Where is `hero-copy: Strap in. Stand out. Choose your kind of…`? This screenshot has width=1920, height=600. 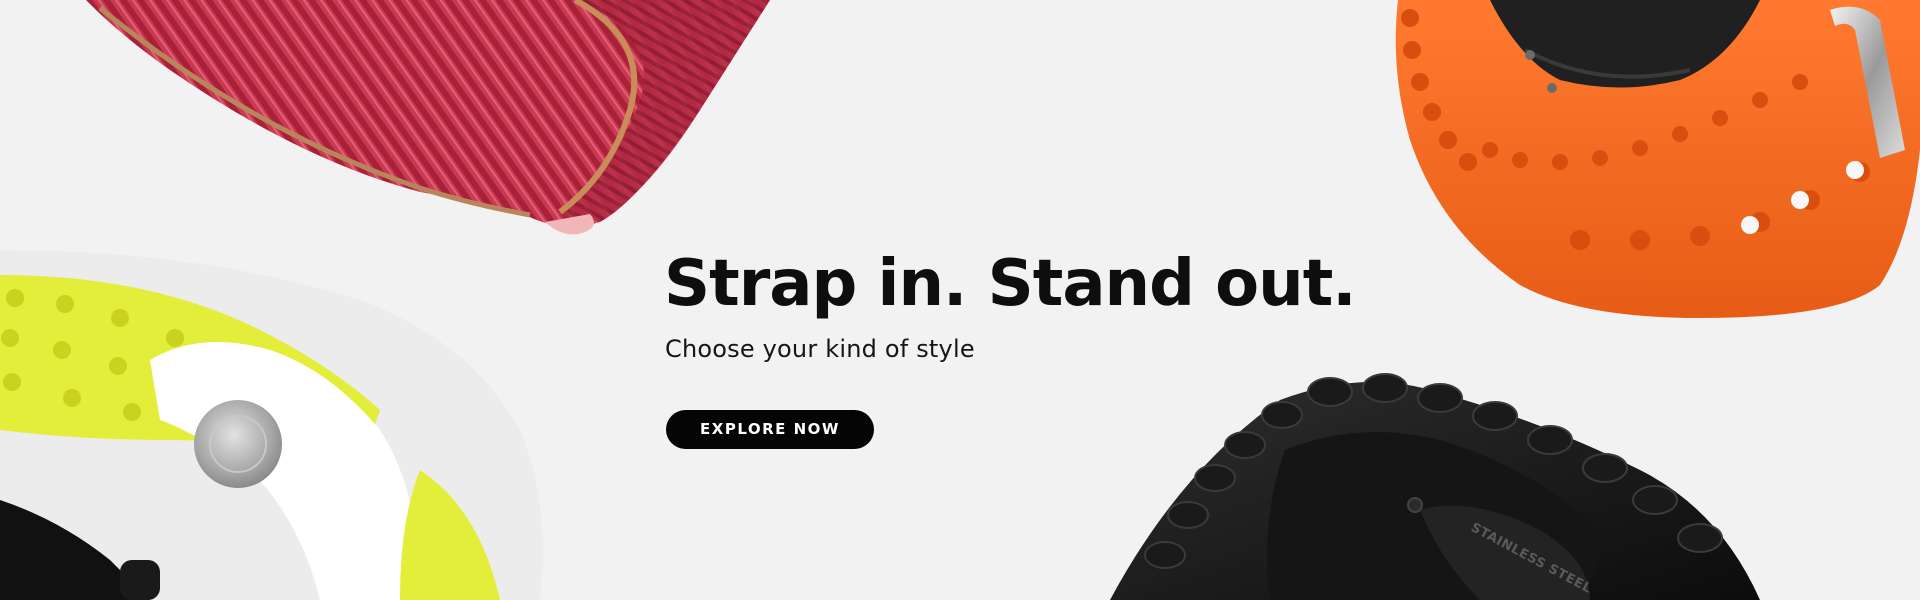 hero-copy: Strap in. Stand out. Choose your kind of… is located at coordinates (1014, 304).